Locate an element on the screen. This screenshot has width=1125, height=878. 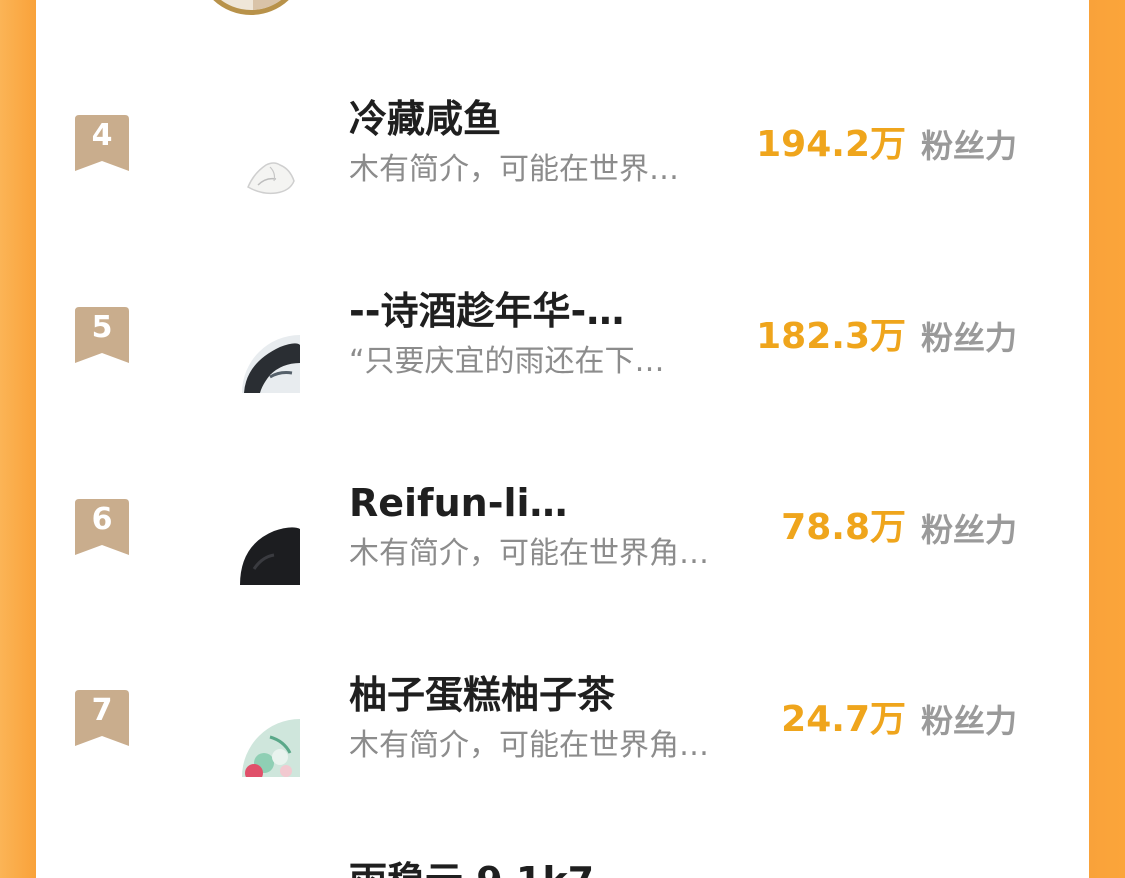
rank-badge: 4 is located at coordinates (102, 143).